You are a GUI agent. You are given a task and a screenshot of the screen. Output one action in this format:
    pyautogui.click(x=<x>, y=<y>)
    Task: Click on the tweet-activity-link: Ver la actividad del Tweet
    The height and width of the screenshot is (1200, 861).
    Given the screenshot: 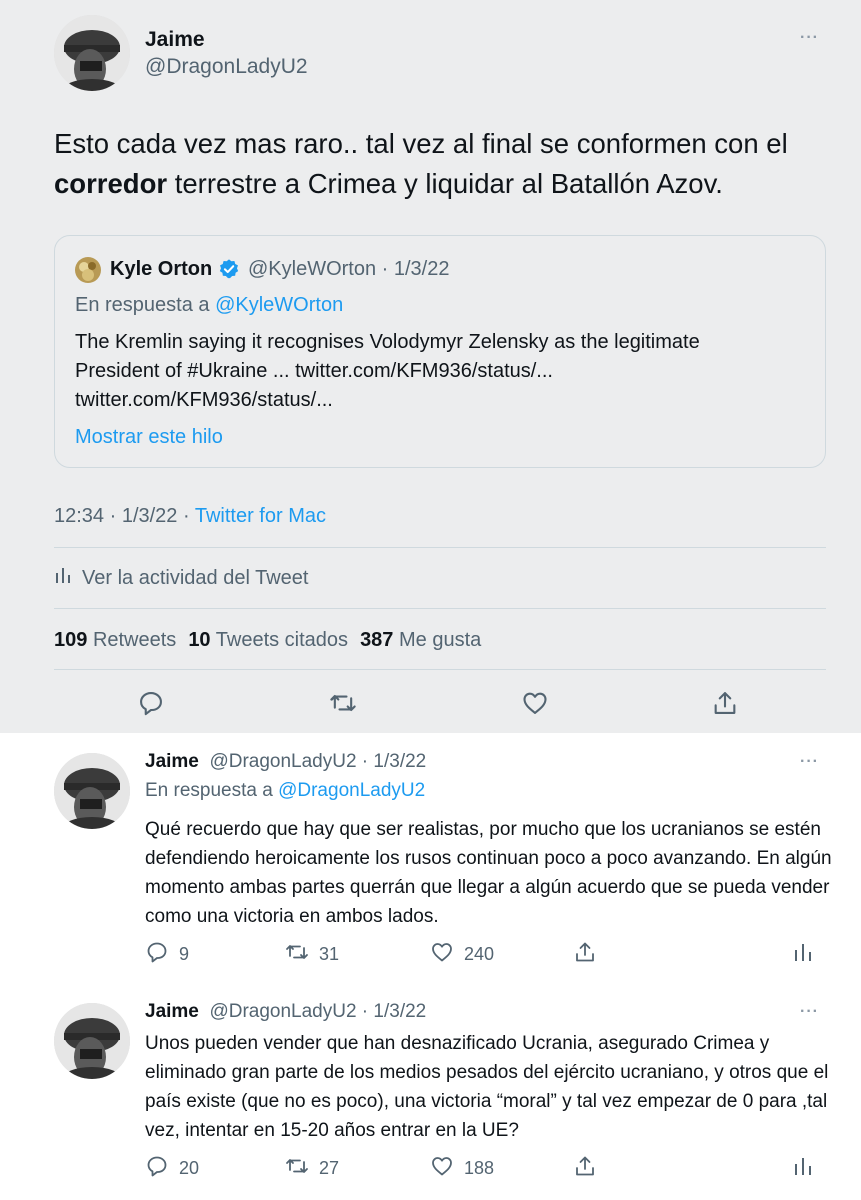 What is the action you would take?
    pyautogui.click(x=181, y=578)
    